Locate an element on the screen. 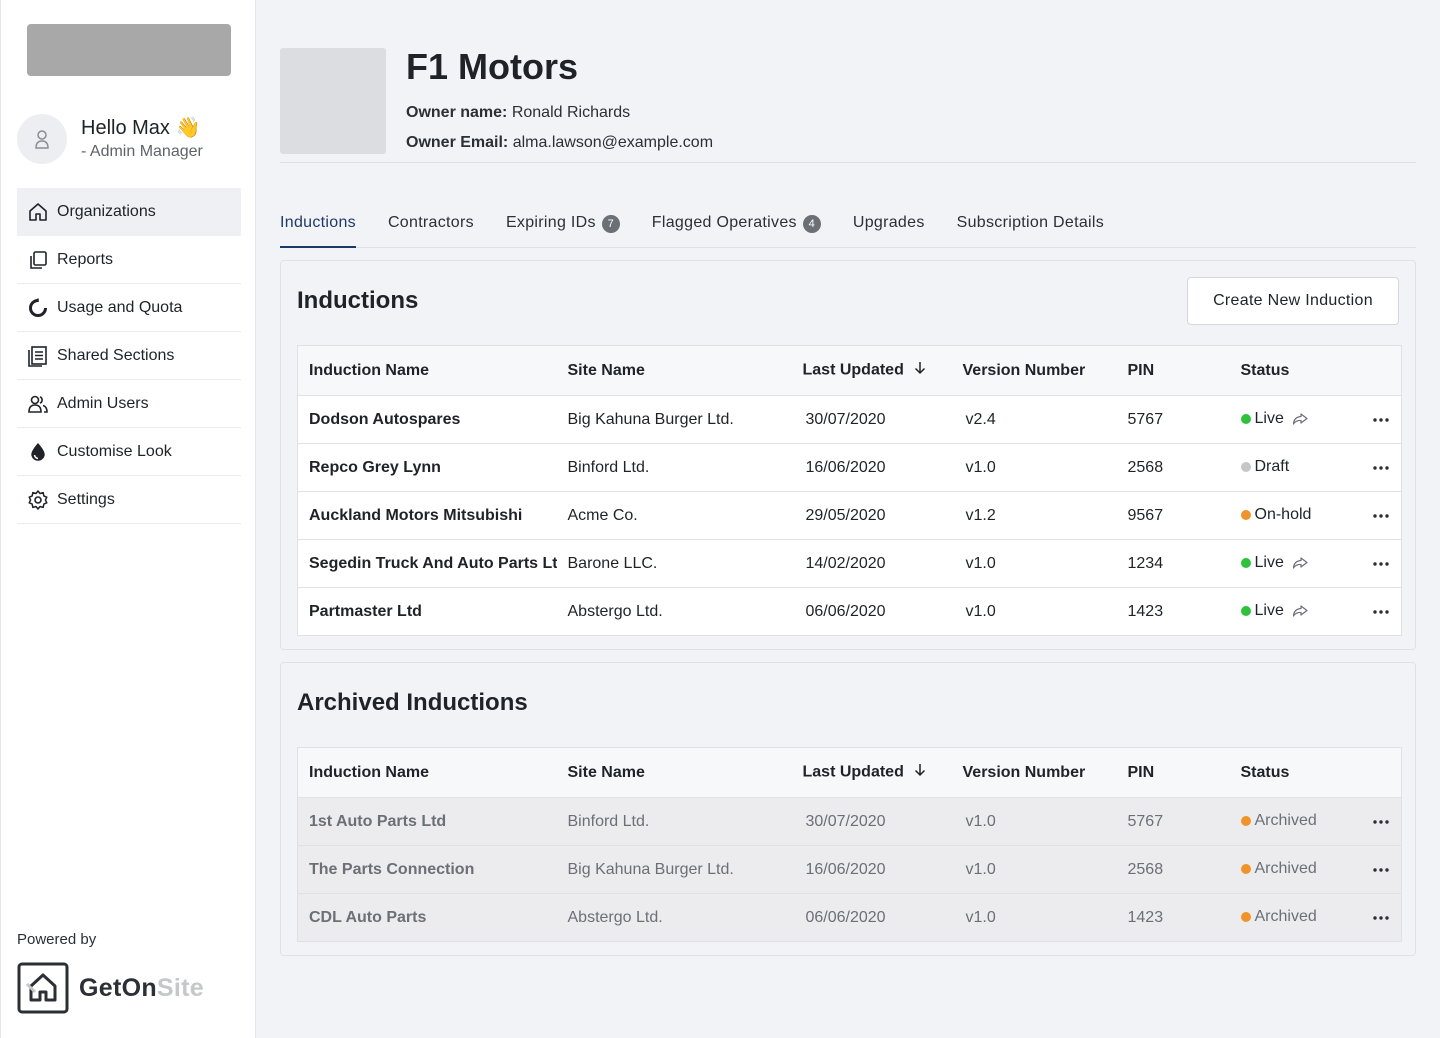 The width and height of the screenshot is (1440, 1038). column-header-site: Site Name is located at coordinates (674, 772).